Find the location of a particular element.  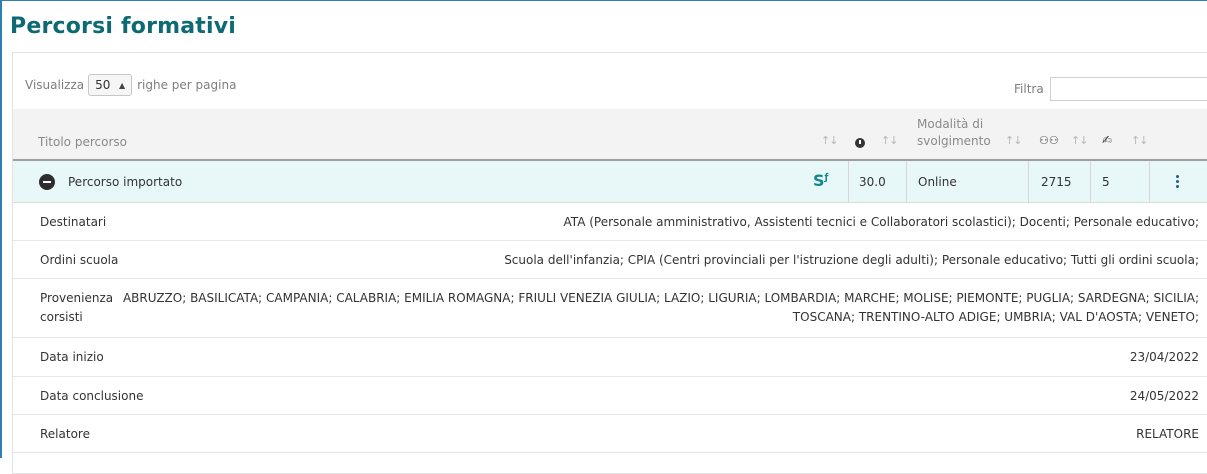

row-editions: 5 is located at coordinates (1106, 182).